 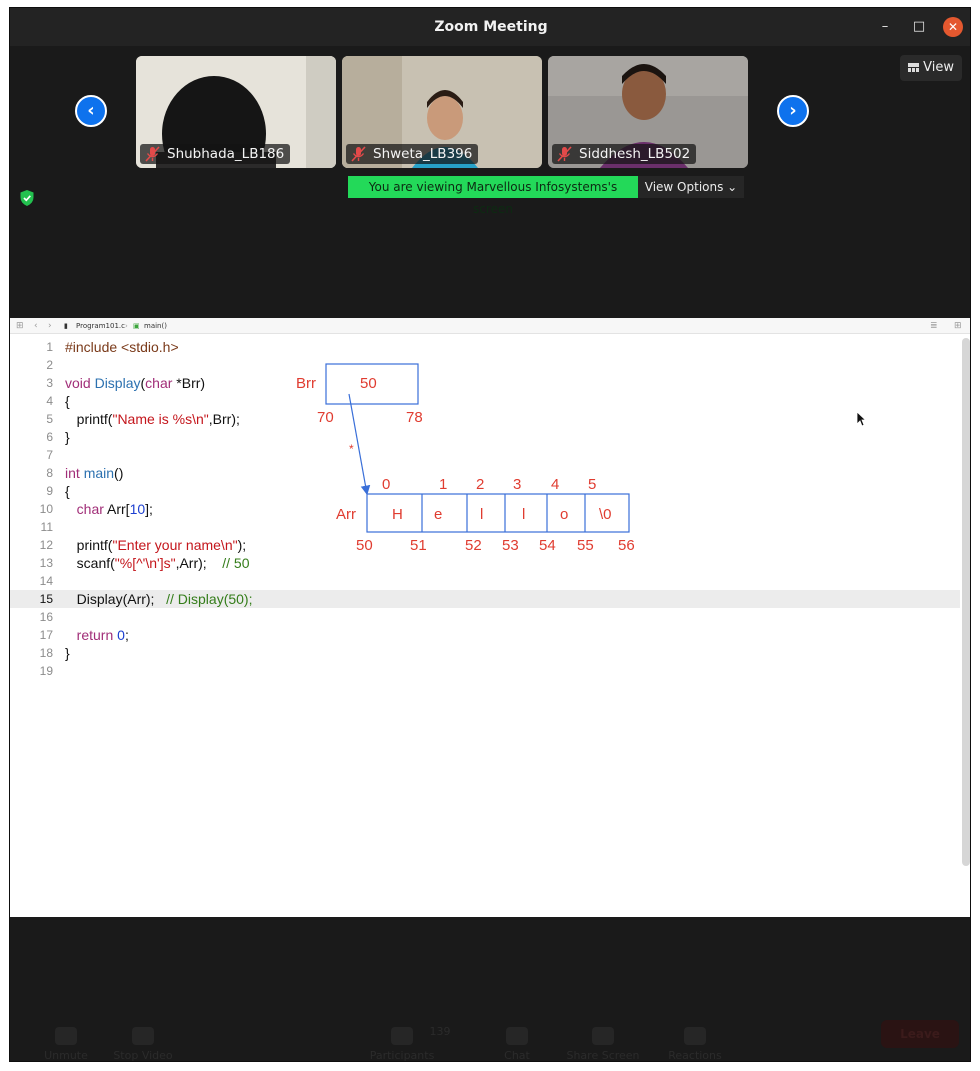 What do you see at coordinates (465, 458) in the screenshot?
I see `memory-diagram: Brr 50 70 78 * Arr 0 1 2 3 4 5 H e l l o` at bounding box center [465, 458].